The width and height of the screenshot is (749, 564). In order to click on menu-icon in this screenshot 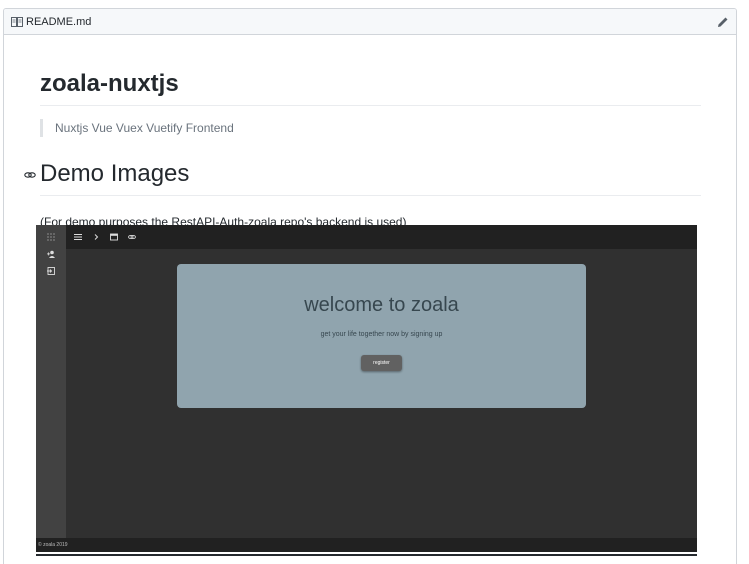, I will do `click(78, 237)`.